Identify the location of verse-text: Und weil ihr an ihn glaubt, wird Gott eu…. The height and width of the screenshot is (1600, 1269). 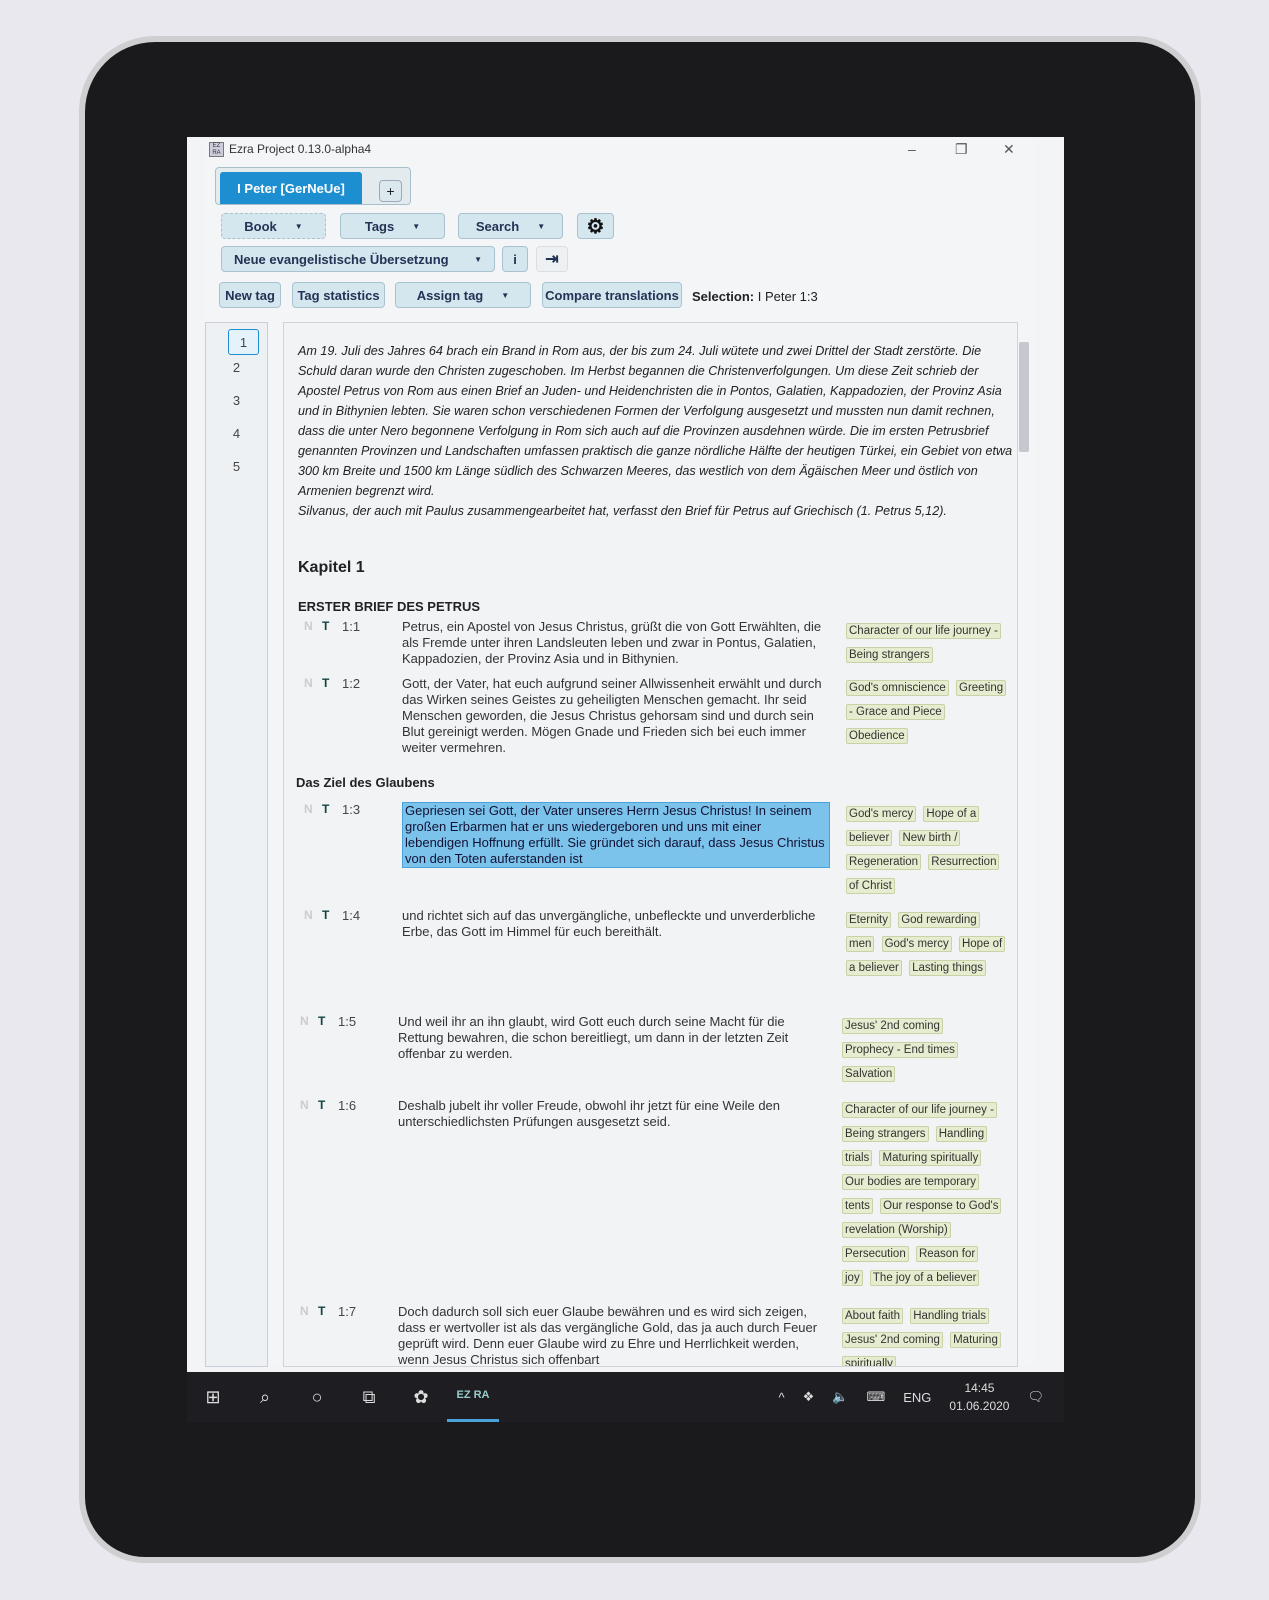
(612, 1038).